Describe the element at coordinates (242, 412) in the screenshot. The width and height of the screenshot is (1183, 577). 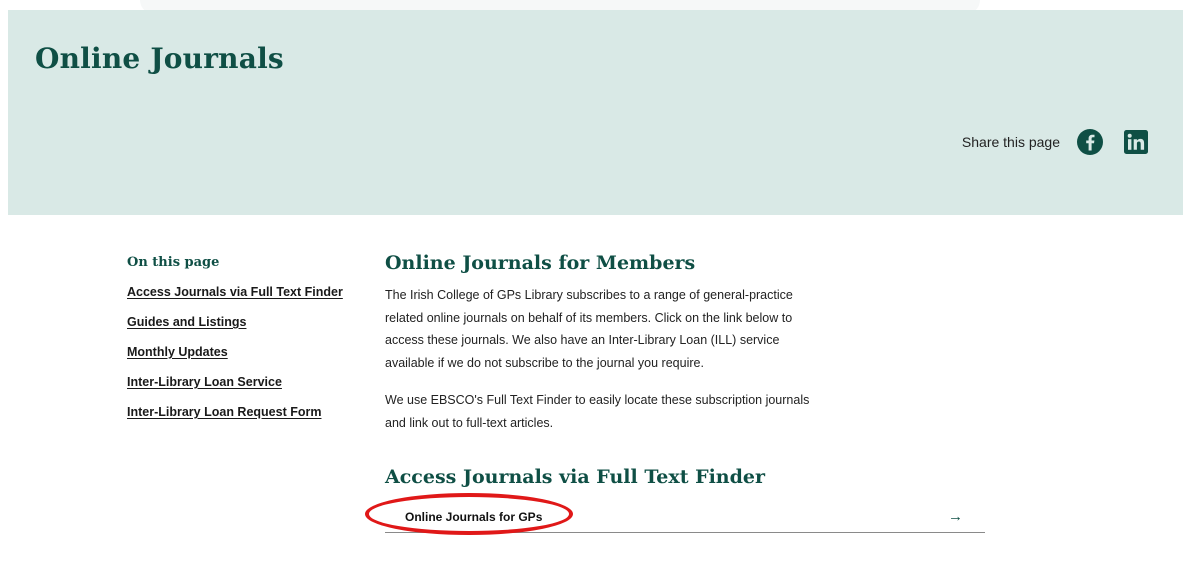
I see `sidebar-link-ill-request-form: Inter-Library Loan Request Form` at that location.